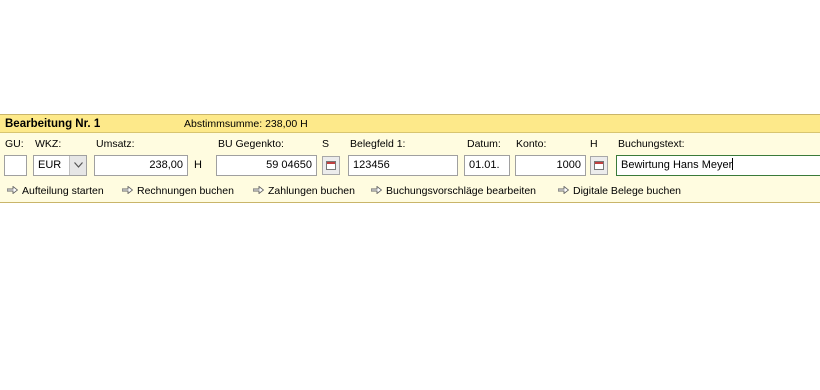 The image size is (820, 390). Describe the element at coordinates (594, 144) in the screenshot. I see `h-label: H` at that location.